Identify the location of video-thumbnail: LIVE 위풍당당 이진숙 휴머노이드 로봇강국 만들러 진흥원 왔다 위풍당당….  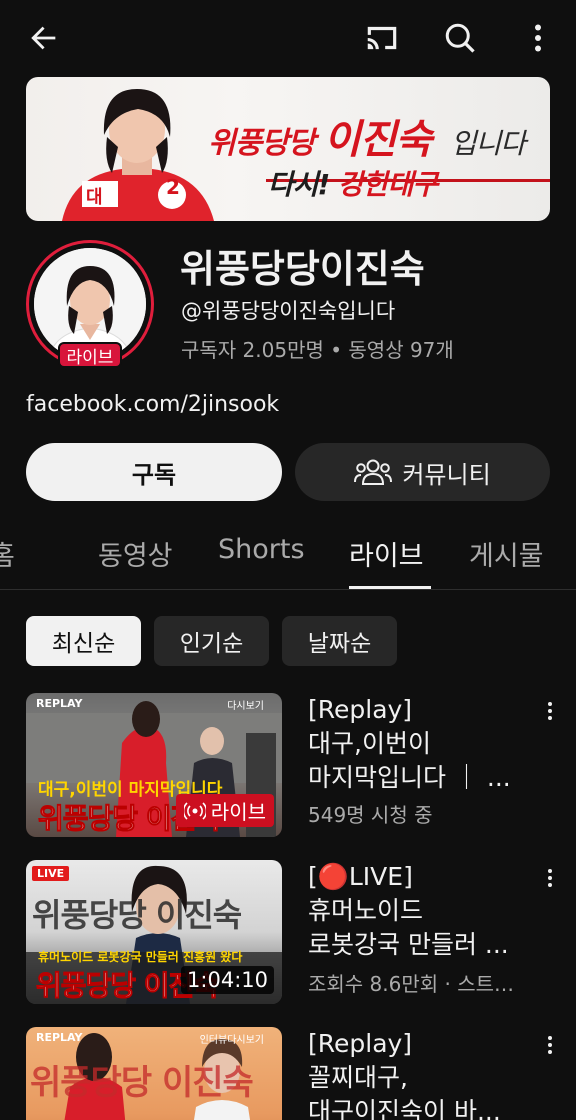
(154, 932).